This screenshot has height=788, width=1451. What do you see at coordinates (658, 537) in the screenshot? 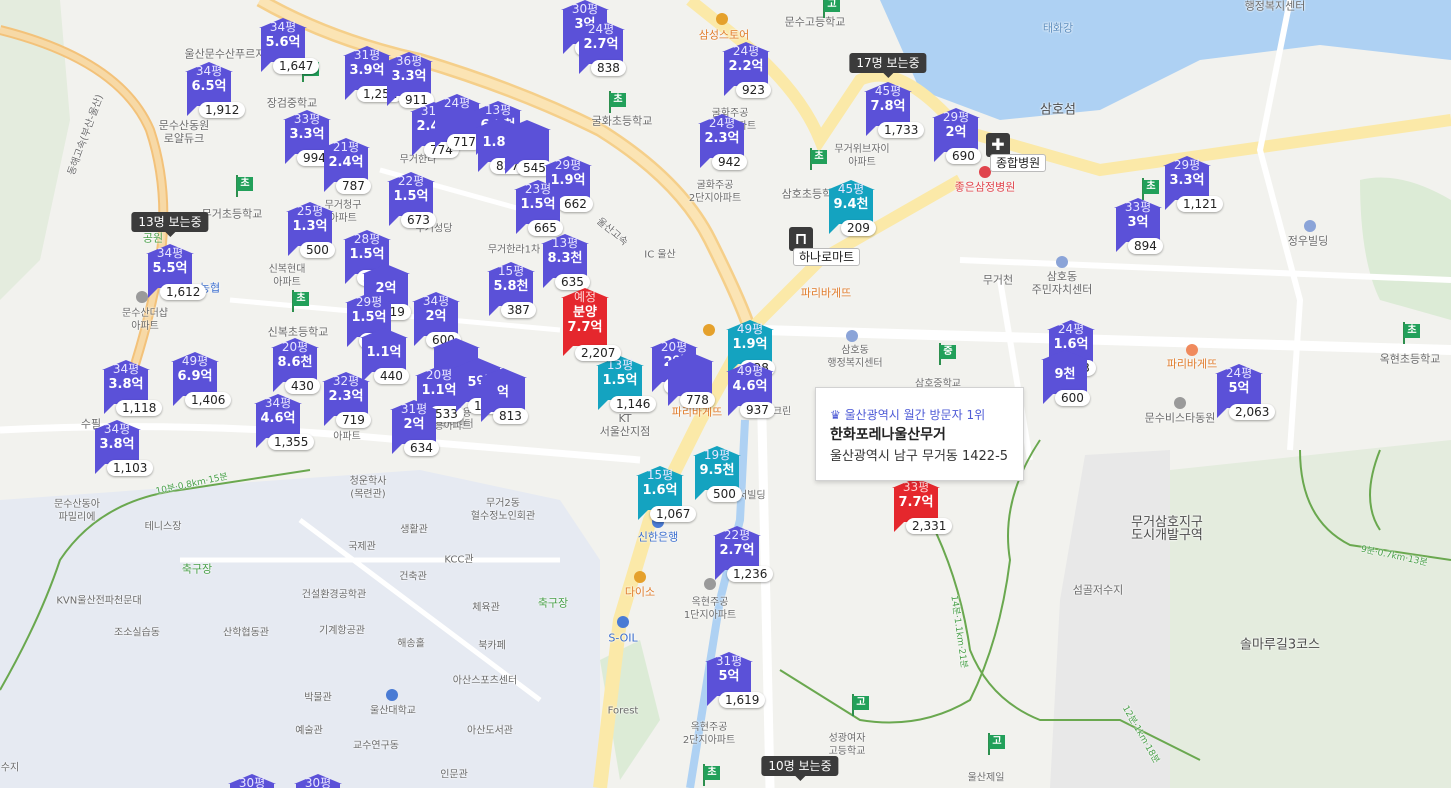
I see `place-label: 신한은행` at bounding box center [658, 537].